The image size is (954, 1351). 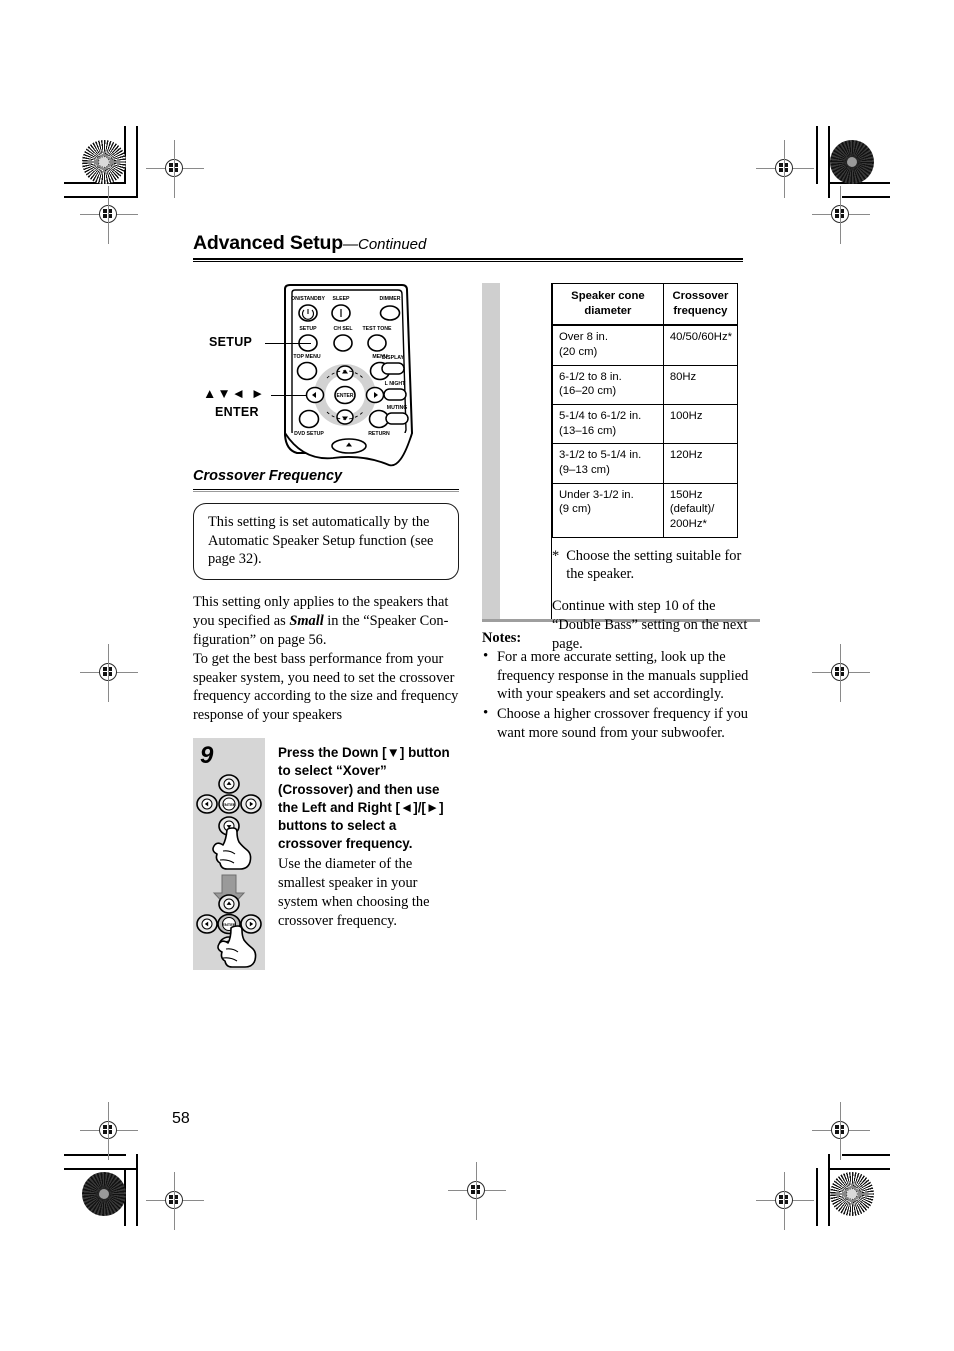 I want to click on cell-frequency: 150Hz (default)/ 200Hz*, so click(x=700, y=510).